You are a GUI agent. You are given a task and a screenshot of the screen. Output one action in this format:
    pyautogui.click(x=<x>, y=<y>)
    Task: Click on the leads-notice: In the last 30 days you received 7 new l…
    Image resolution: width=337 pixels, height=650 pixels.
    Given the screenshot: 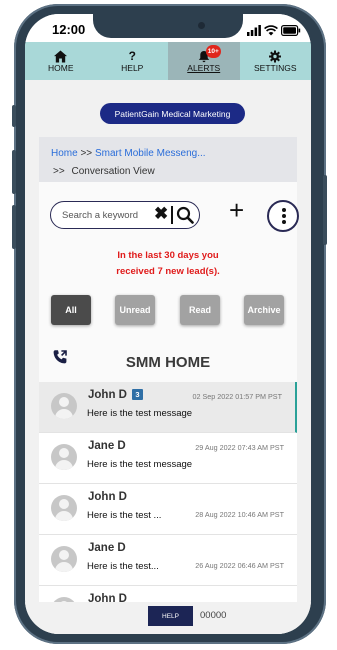 What is the action you would take?
    pyautogui.click(x=168, y=264)
    